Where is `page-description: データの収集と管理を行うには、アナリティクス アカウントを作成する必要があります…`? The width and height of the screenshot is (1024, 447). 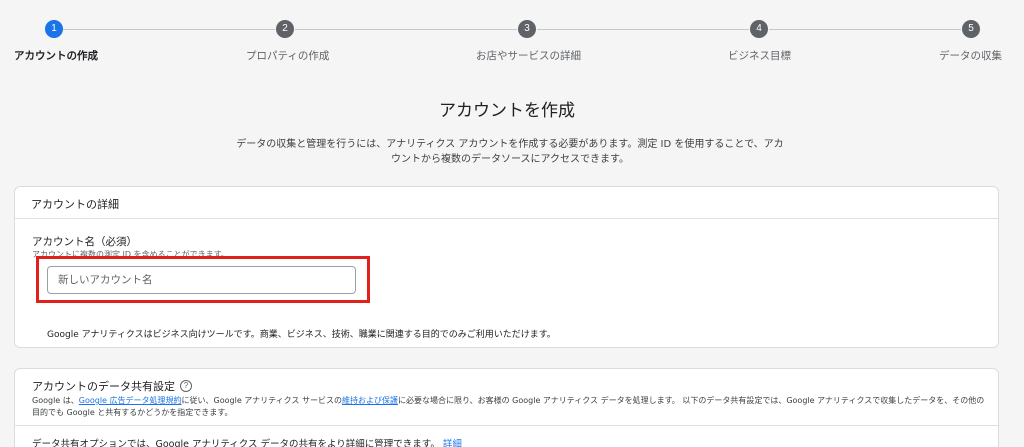 page-description: データの収集と管理を行うには、アナリティクス アカウントを作成する必要があります… is located at coordinates (510, 152).